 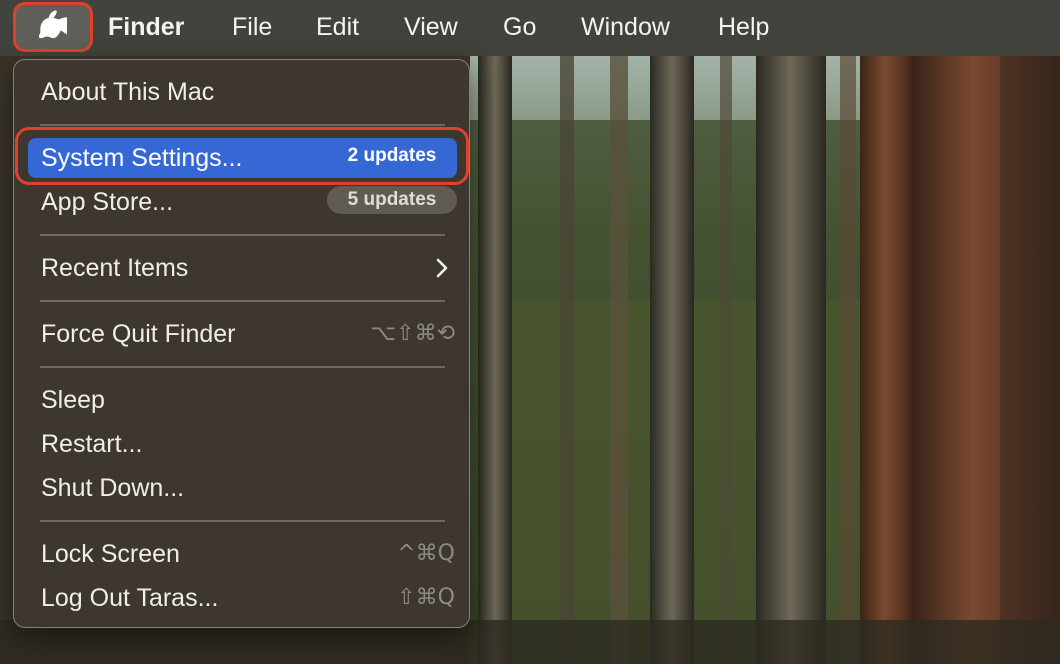 I want to click on menu-item-force-quit-finder: Force Quit Finder ⌥⇧⌘⟲, so click(x=242, y=334).